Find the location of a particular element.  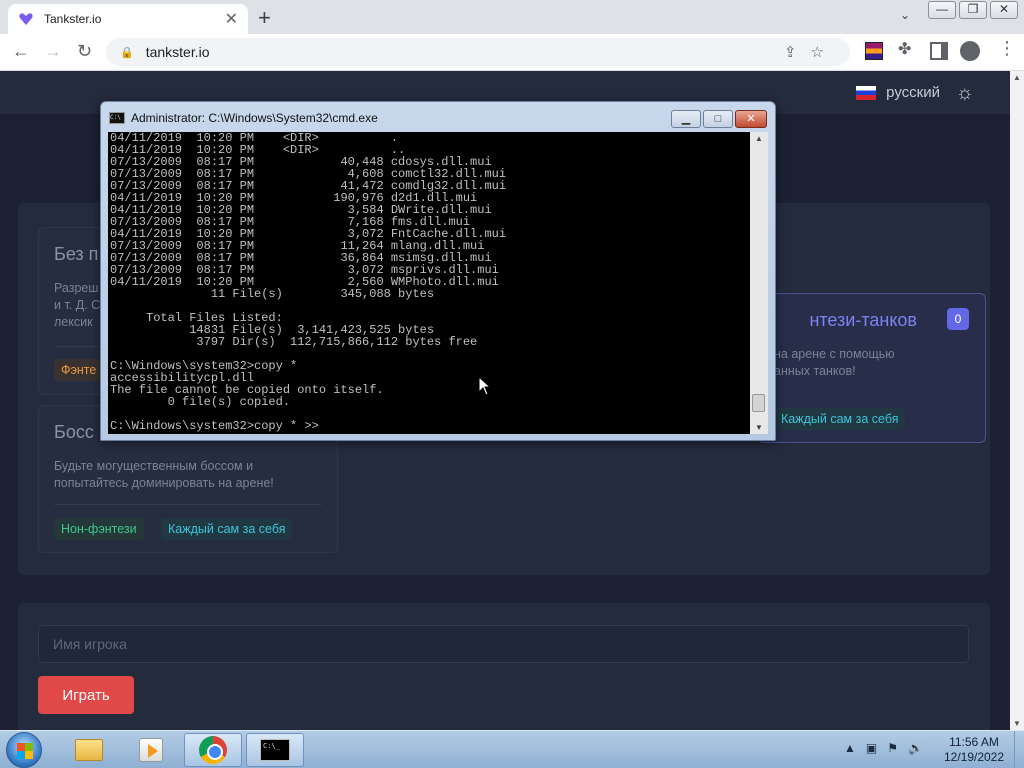

address-bar: 🔒 tankster.io ⇪☆ is located at coordinates (478, 52).